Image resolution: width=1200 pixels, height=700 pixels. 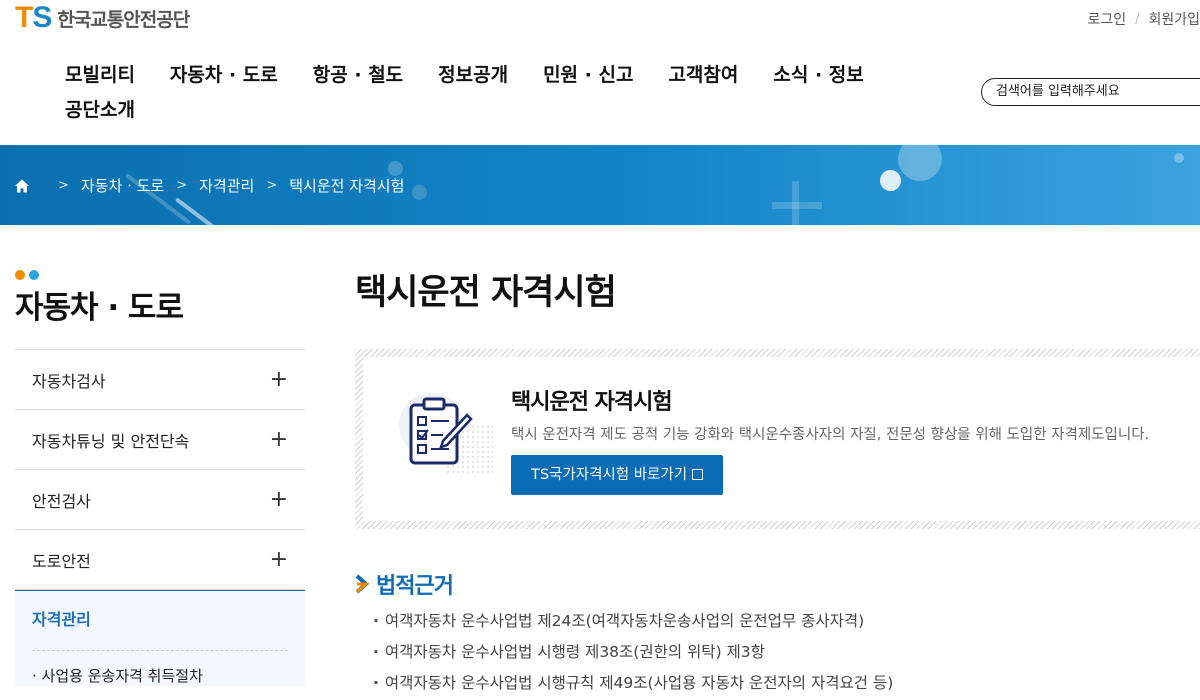 What do you see at coordinates (160, 275) in the screenshot?
I see `section-dots` at bounding box center [160, 275].